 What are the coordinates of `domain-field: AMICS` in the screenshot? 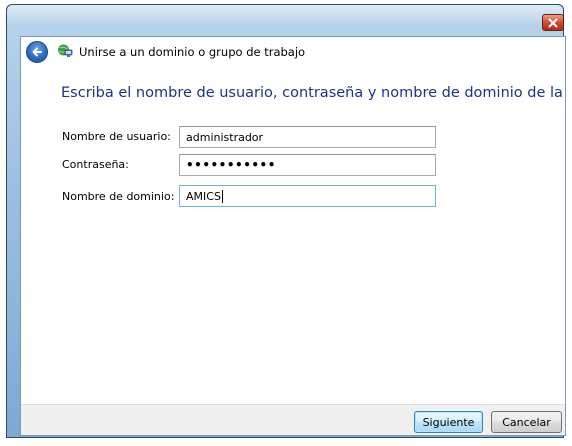 It's located at (307, 196).